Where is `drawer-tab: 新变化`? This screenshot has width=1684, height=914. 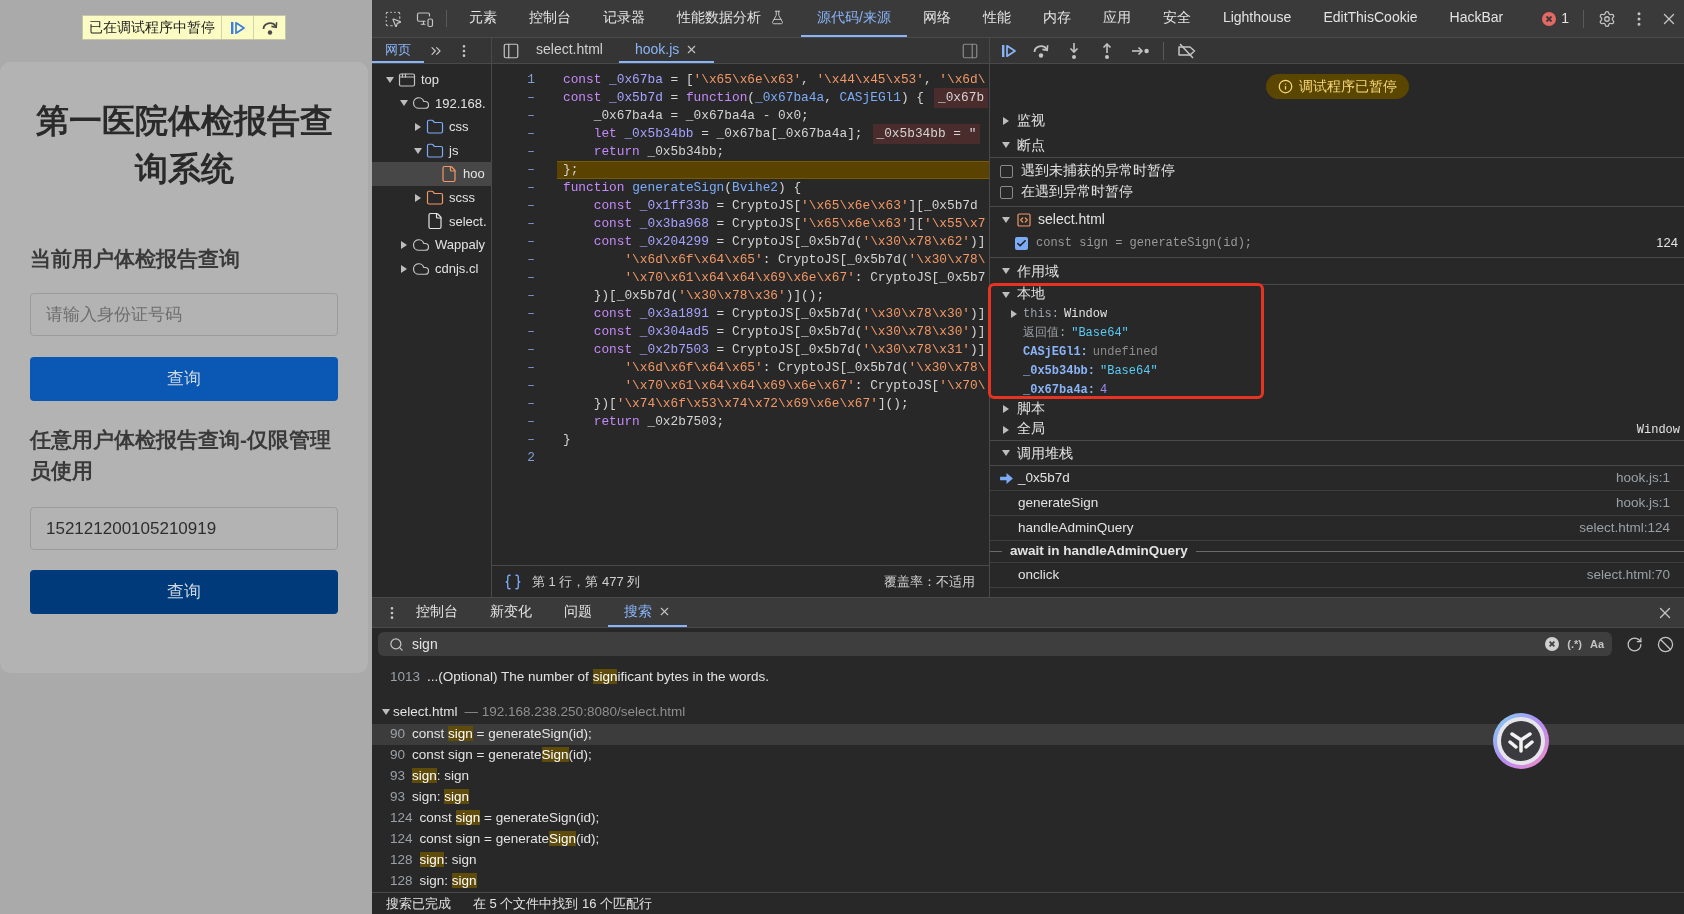 drawer-tab: 新变化 is located at coordinates (511, 612).